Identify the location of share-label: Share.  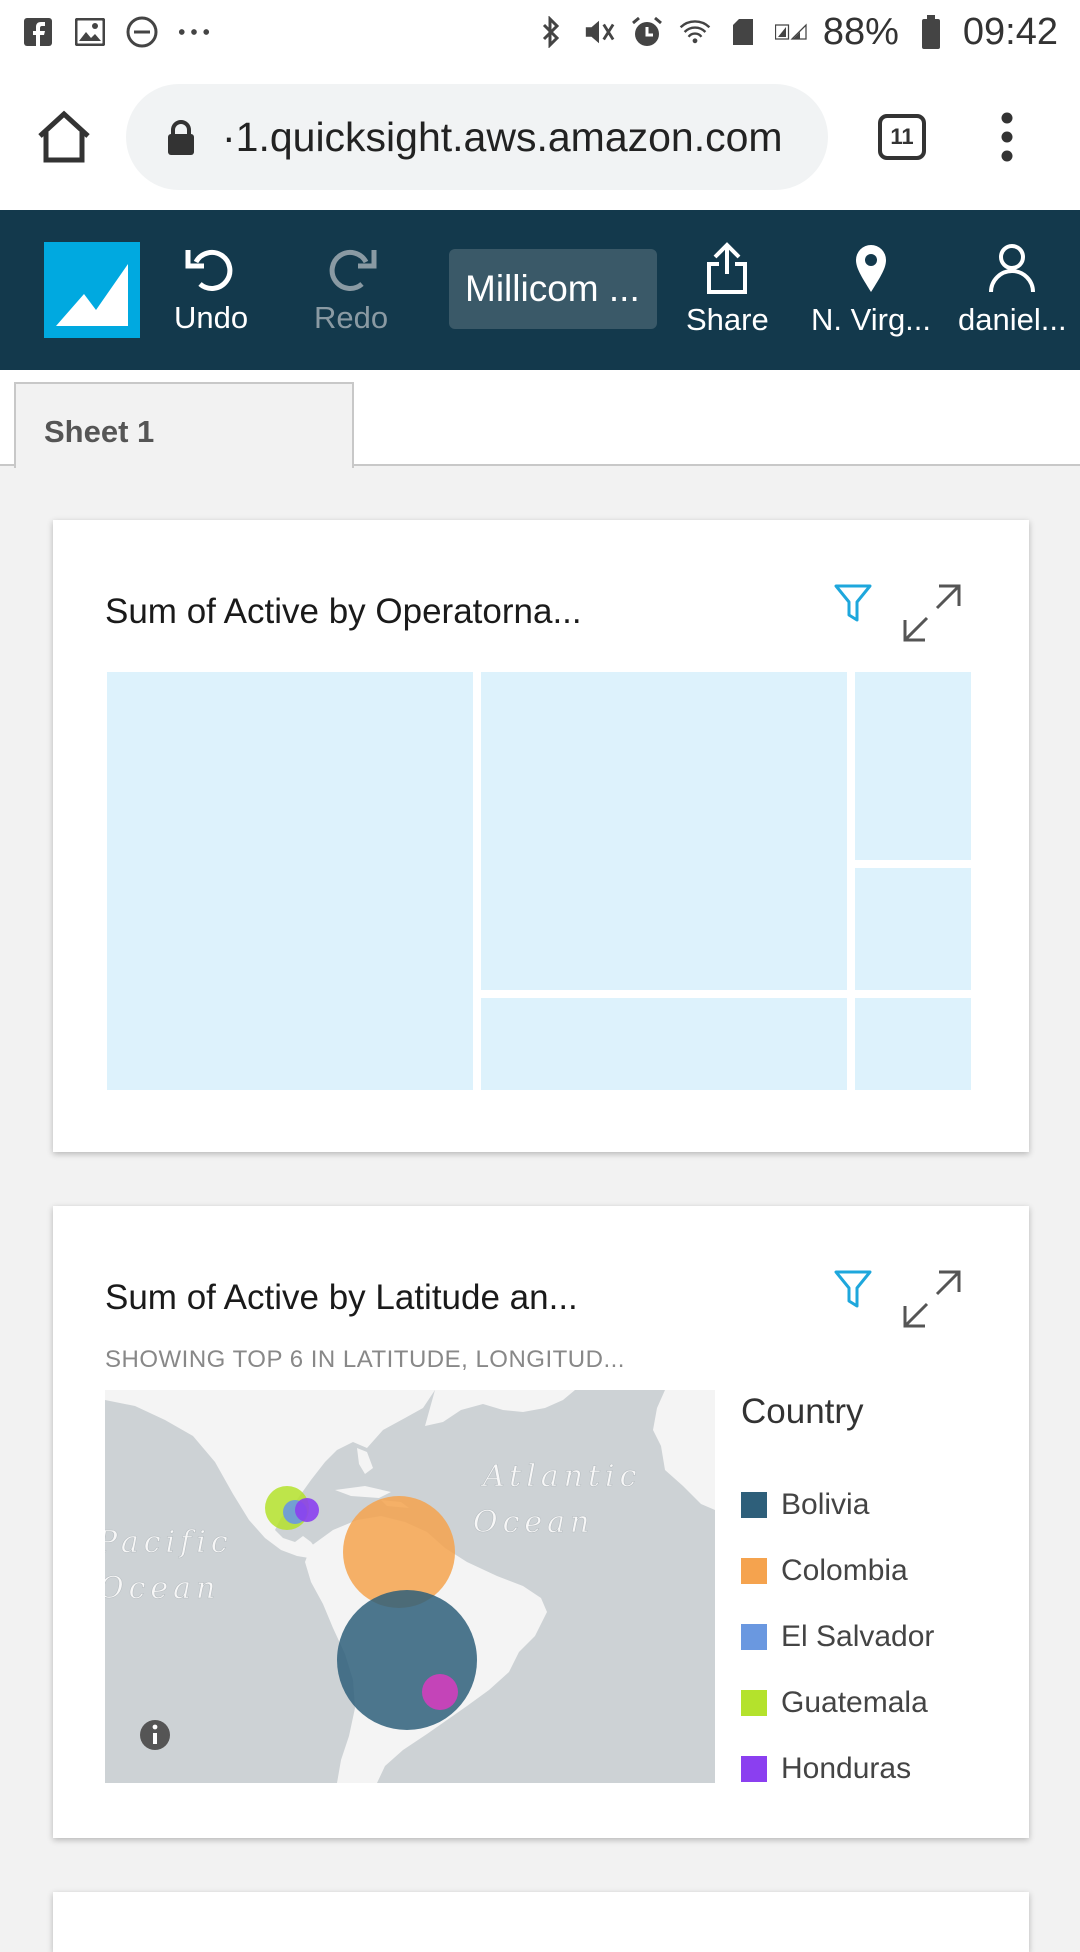
(727, 319).